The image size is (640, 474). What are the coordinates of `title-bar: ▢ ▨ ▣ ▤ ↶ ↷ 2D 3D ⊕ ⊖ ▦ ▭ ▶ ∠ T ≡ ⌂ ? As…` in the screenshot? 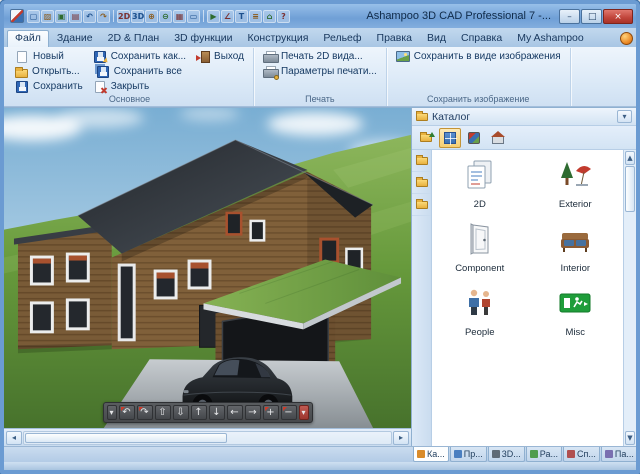 It's located at (320, 16).